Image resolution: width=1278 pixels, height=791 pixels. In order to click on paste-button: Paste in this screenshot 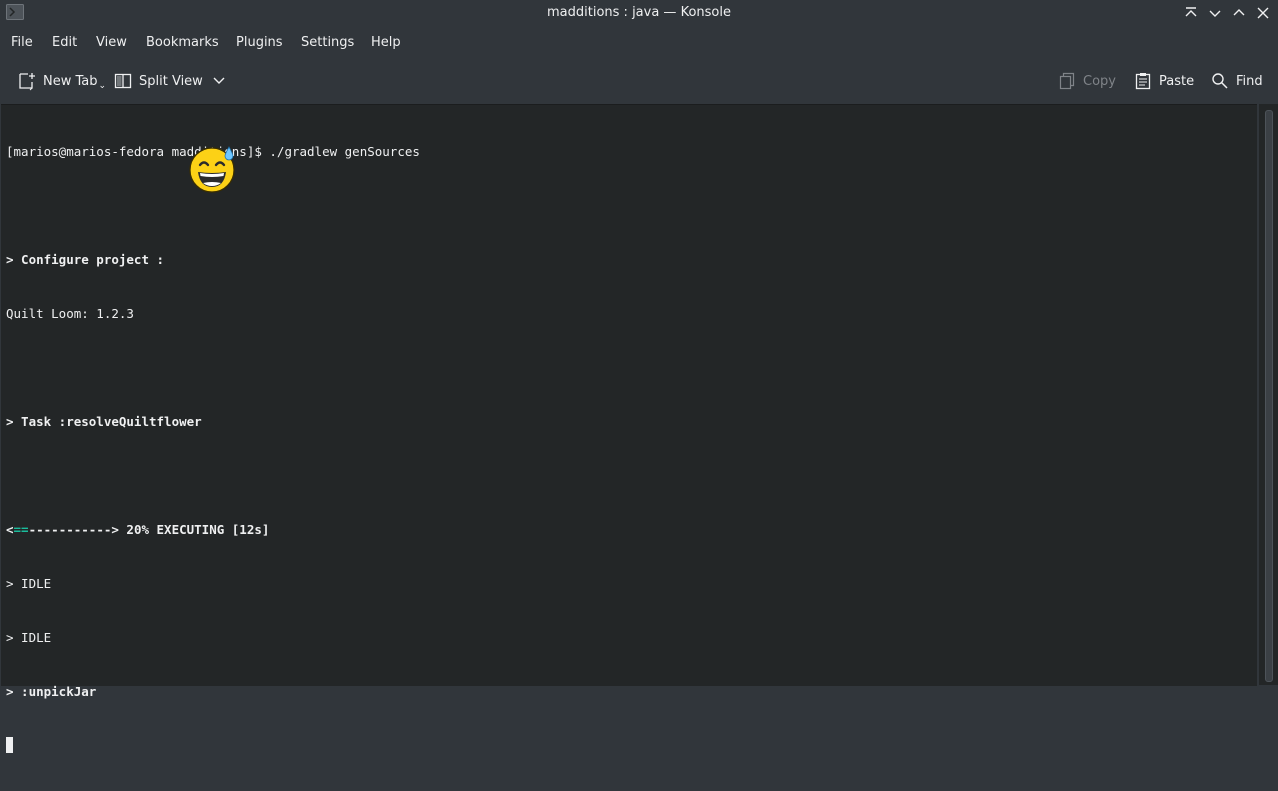, I will do `click(1163, 81)`.